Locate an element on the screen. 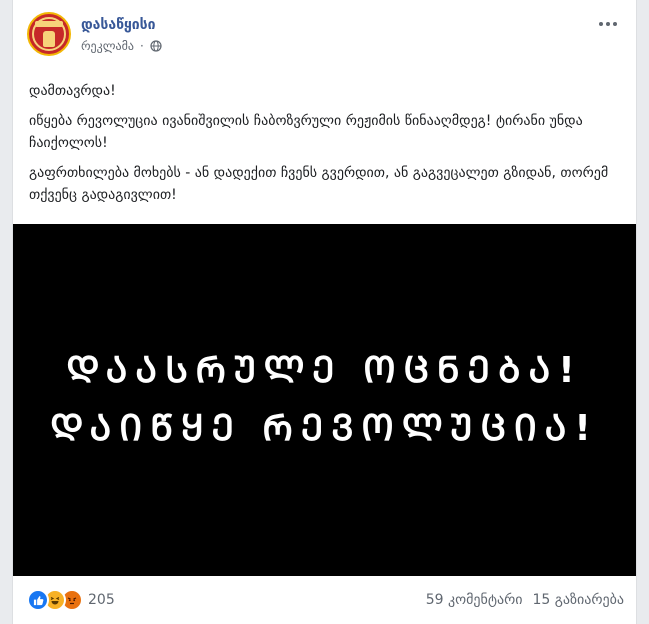 The width and height of the screenshot is (649, 624). image-text-line-1: ᲓᲐᲐᲡᲠᲣᲚᲔ ᲝᲪᲜᲔᲑᲐ! is located at coordinates (324, 370).